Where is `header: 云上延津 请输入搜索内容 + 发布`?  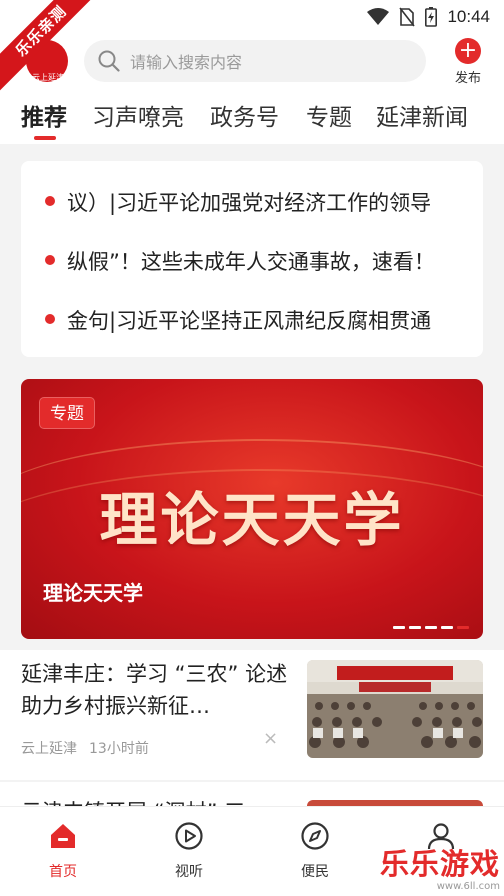 header: 云上延津 请输入搜索内容 + 发布 is located at coordinates (252, 63).